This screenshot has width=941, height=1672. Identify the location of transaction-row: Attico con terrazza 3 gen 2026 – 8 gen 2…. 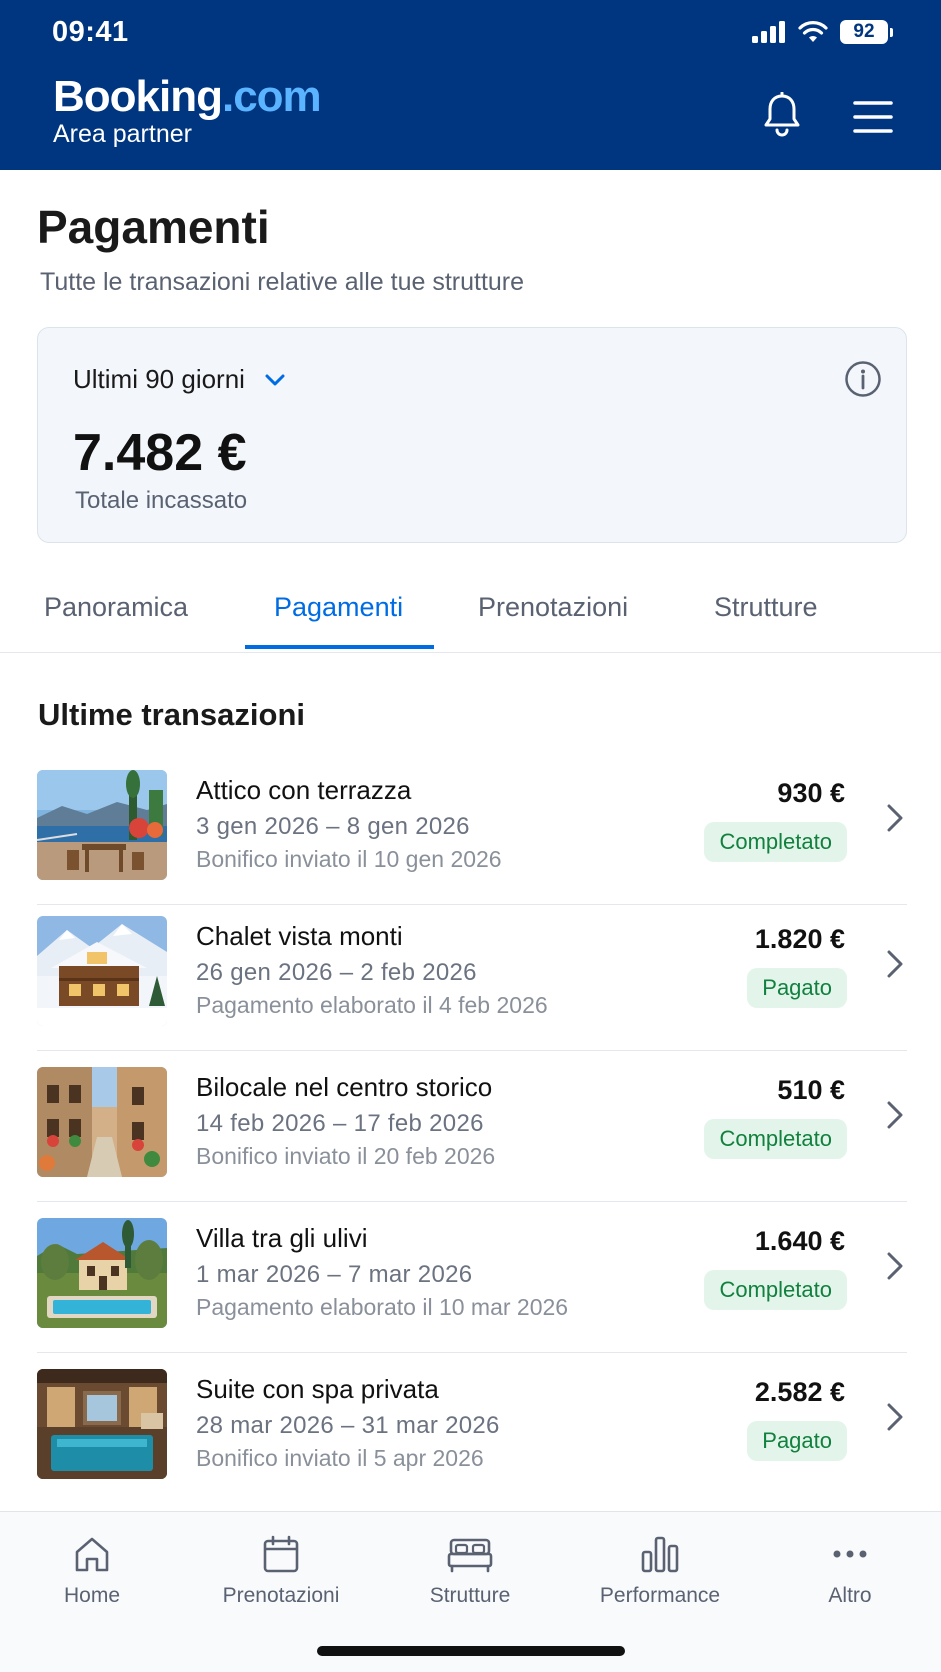
(472, 835).